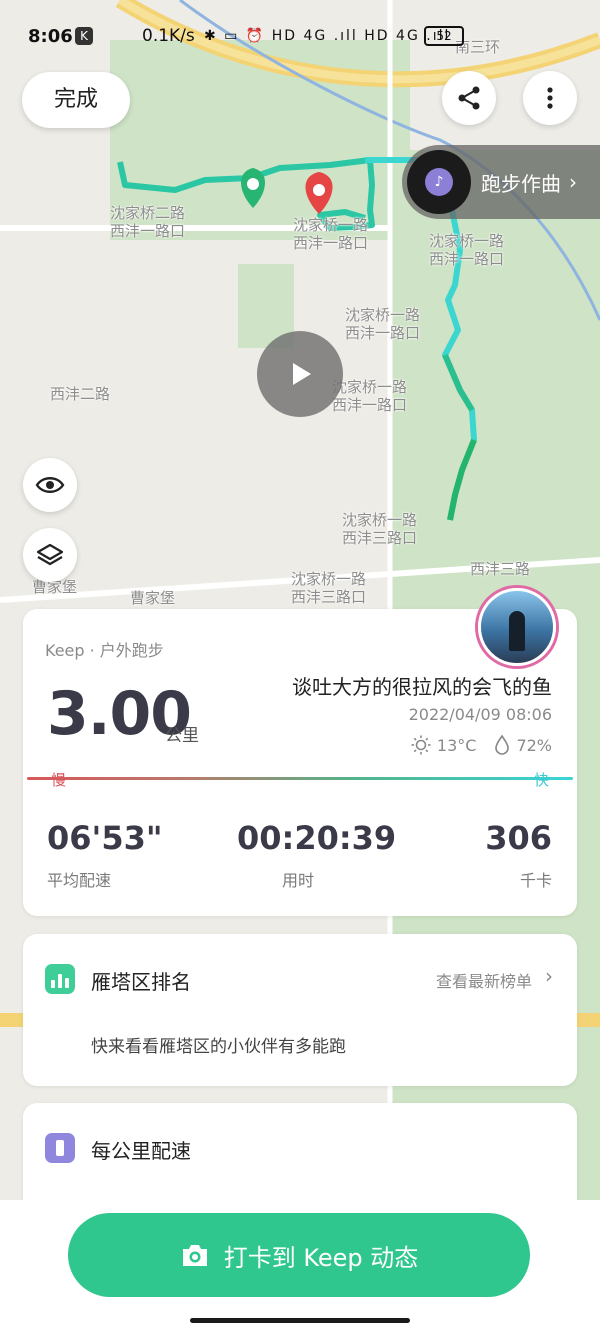  I want to click on play-icon, so click(302, 374).